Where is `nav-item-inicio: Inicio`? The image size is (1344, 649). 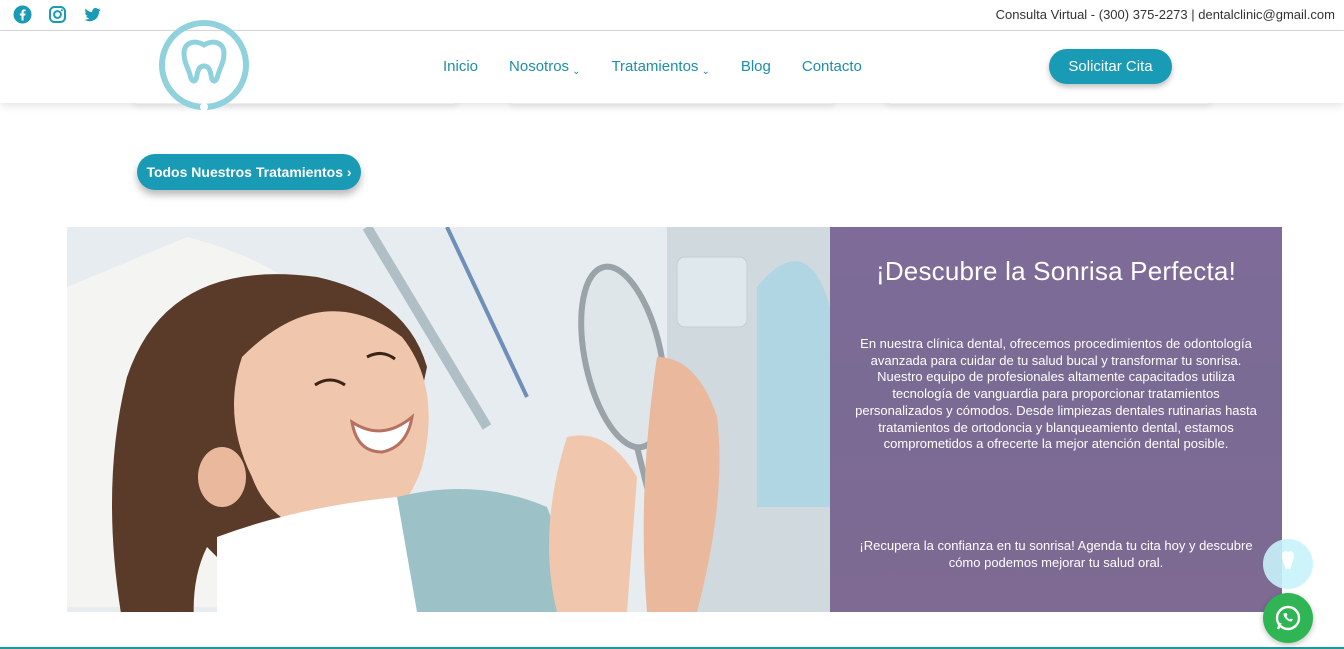 nav-item-inicio: Inicio is located at coordinates (460, 66).